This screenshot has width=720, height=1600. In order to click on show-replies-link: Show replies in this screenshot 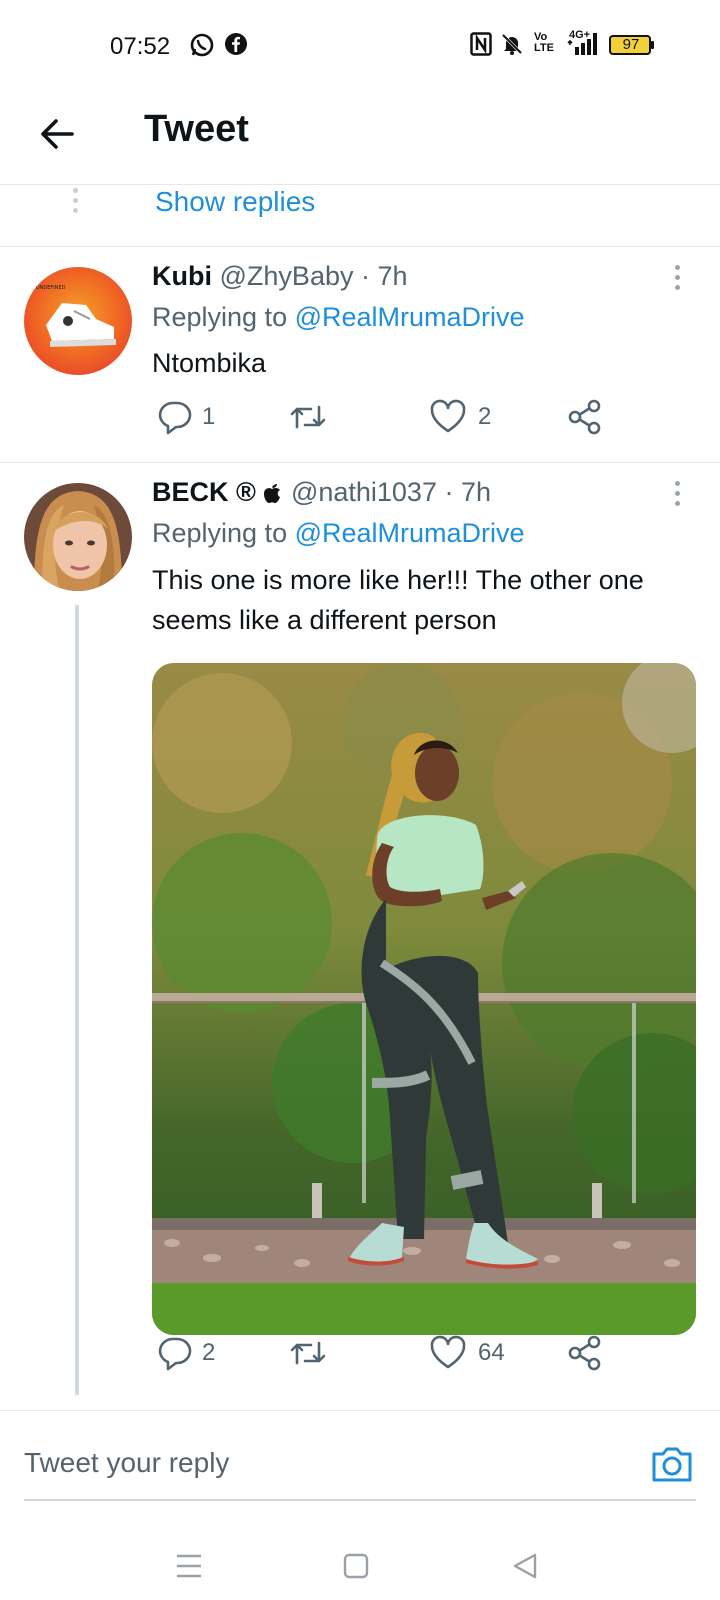, I will do `click(235, 202)`.